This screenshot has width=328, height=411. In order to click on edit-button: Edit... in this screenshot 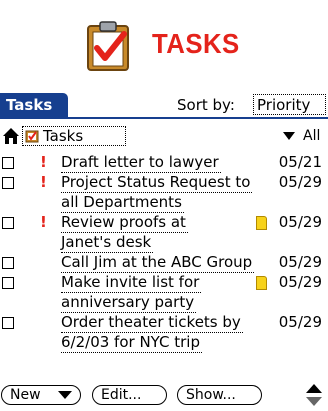, I will do `click(129, 395)`.